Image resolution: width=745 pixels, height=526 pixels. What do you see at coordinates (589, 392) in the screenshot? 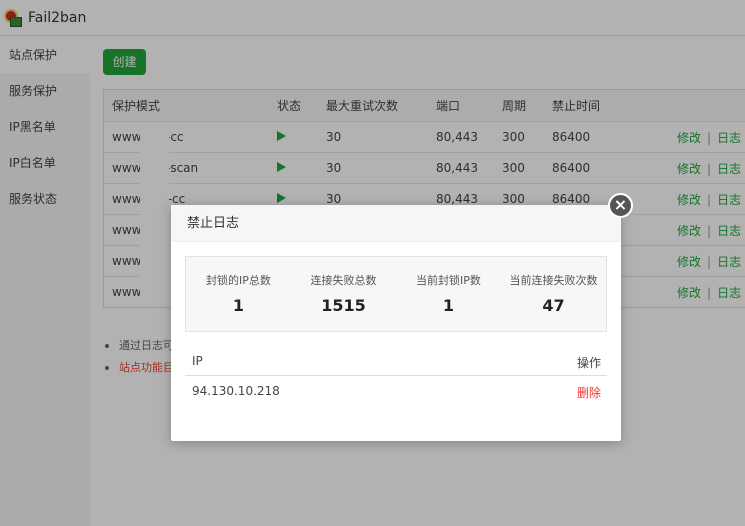
I see `delete-button: 删除` at bounding box center [589, 392].